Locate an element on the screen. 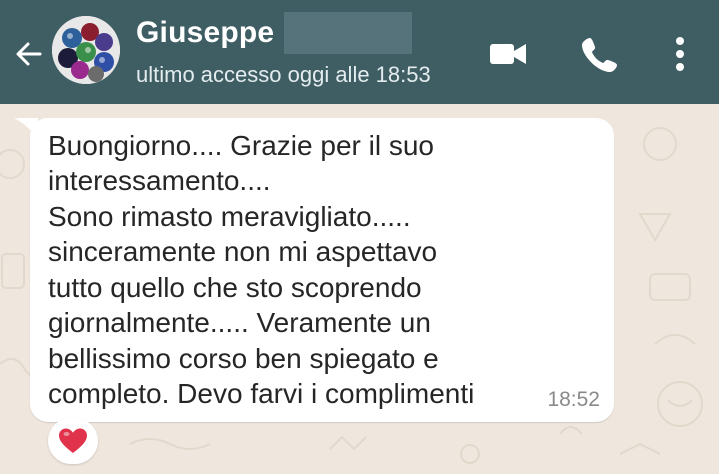  message-line: giornalmente..... Veramente un is located at coordinates (239, 322).